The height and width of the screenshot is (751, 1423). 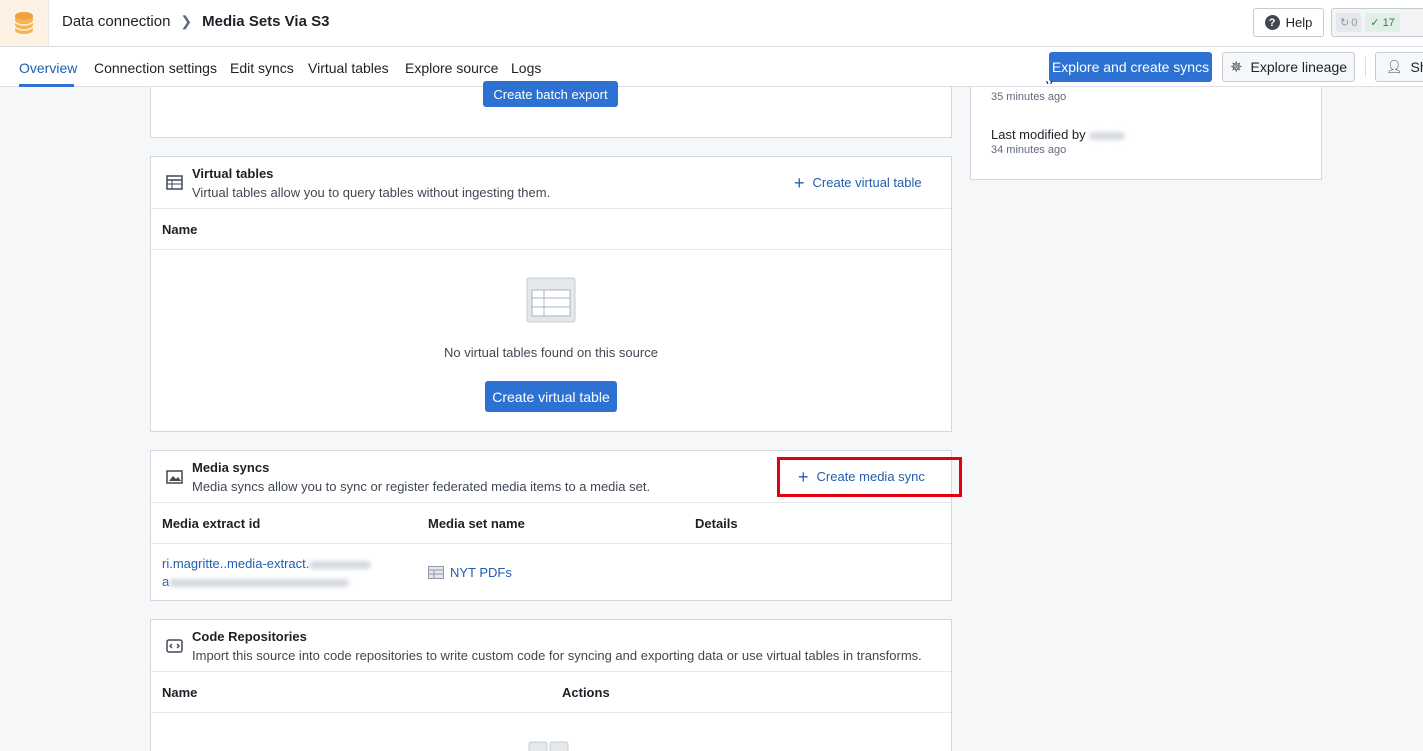 I want to click on user-icon: 👤︎, so click(x=1394, y=66).